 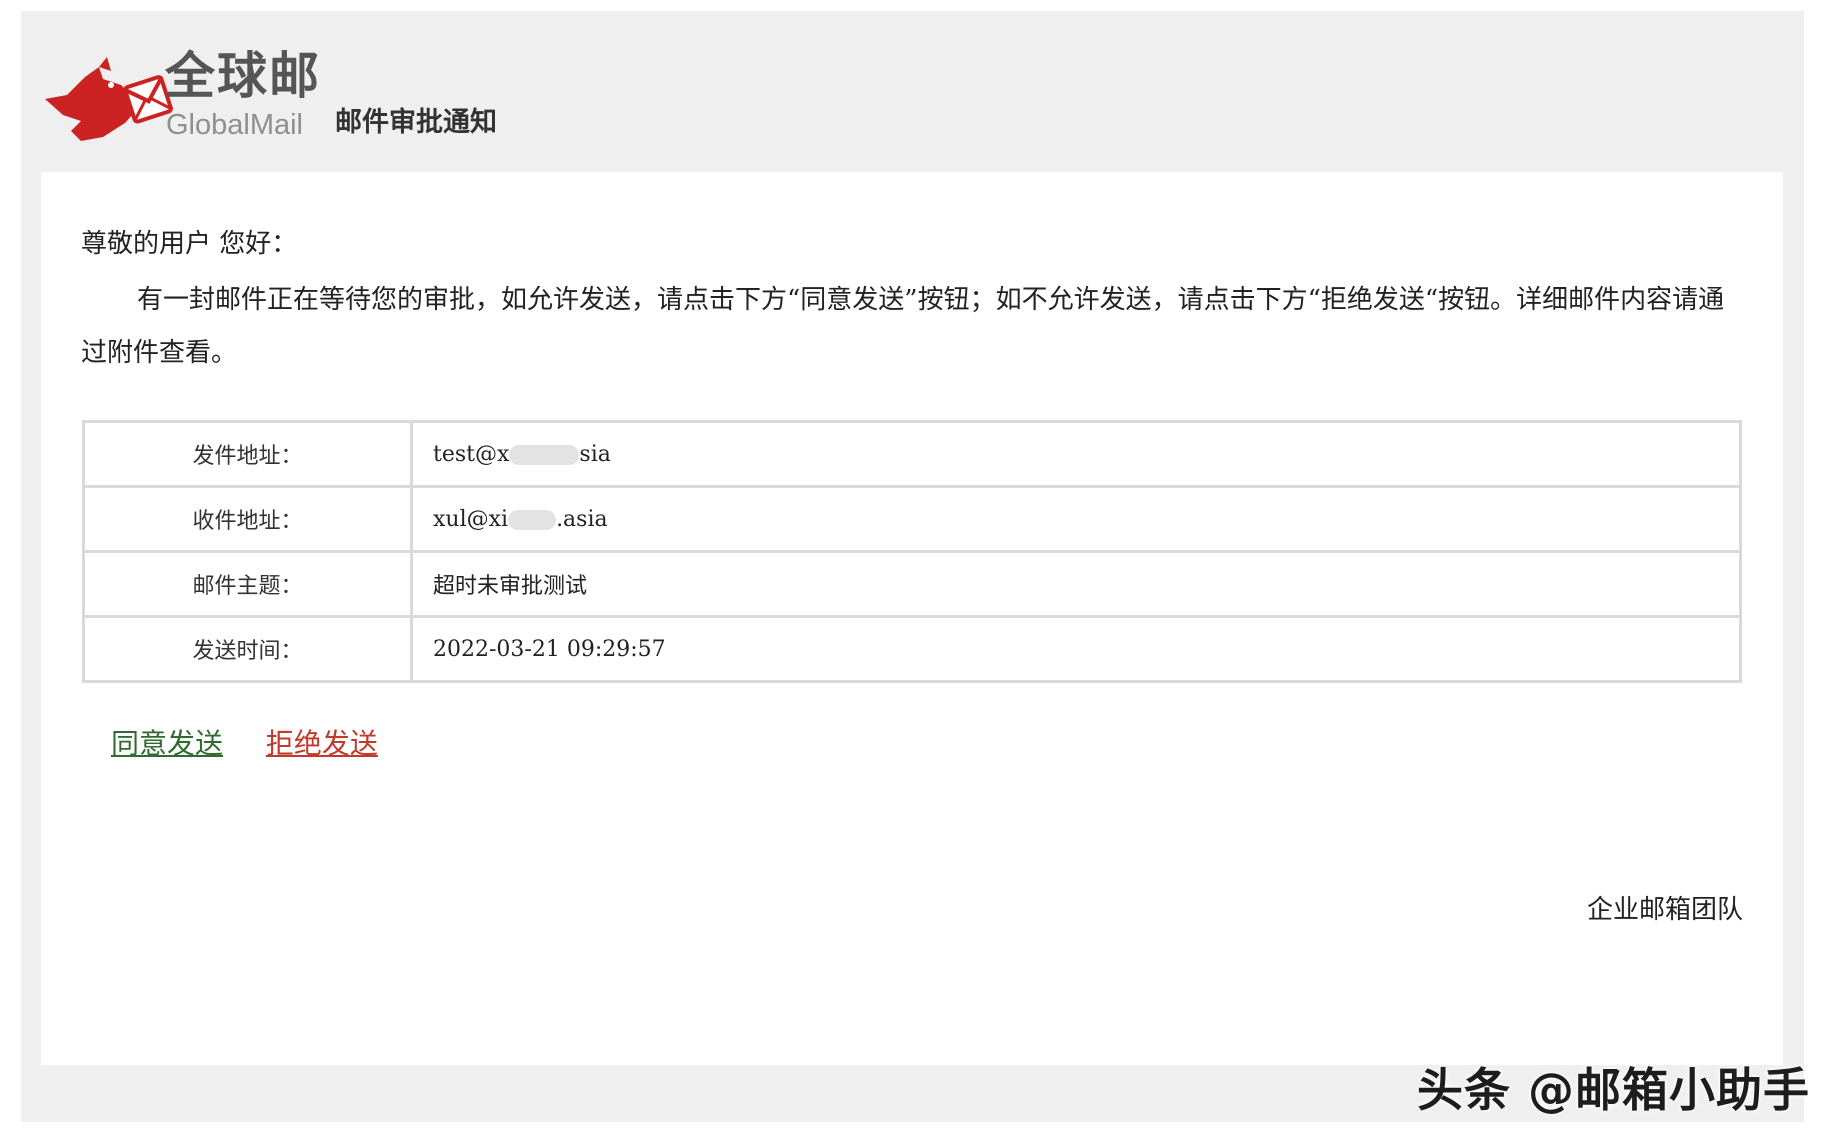 What do you see at coordinates (1076, 519) in the screenshot?
I see `recipient-address-value: xul@xi .asia` at bounding box center [1076, 519].